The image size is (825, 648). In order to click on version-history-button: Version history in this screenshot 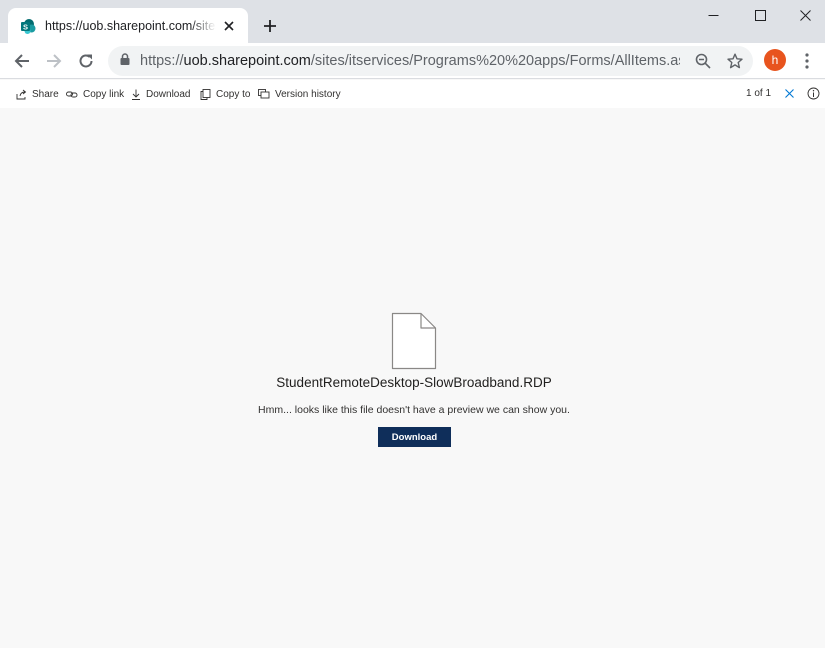, I will do `click(299, 94)`.